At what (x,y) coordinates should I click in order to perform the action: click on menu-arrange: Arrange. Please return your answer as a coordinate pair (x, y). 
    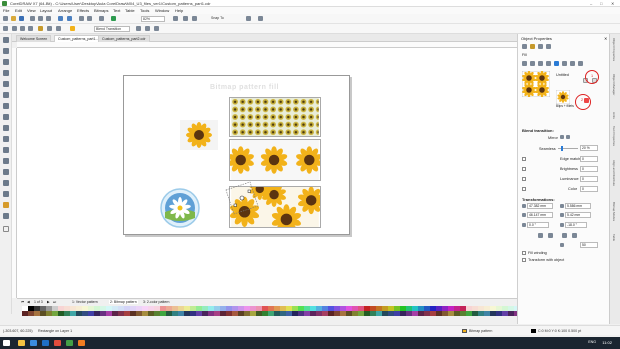
    Looking at the image, I should click on (65, 10).